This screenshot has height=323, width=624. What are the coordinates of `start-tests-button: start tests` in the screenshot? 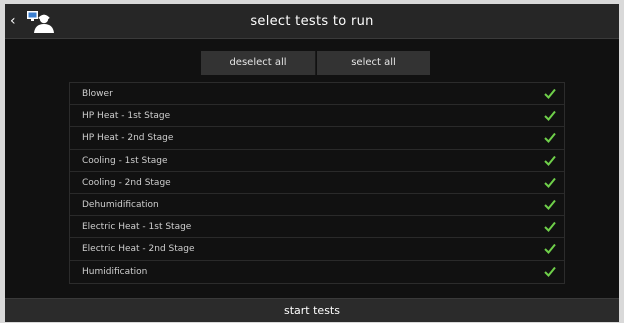 It's located at (312, 310).